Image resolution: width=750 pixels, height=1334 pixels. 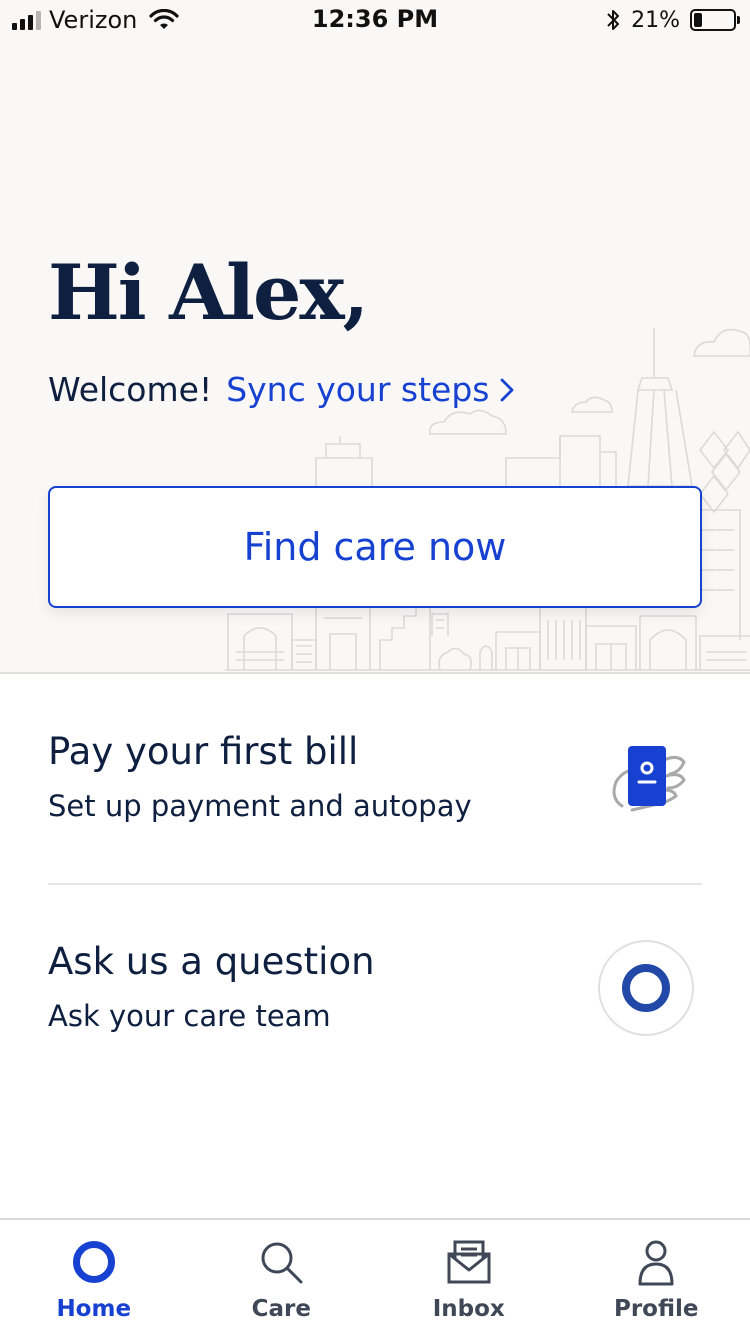 I want to click on search-icon, so click(x=282, y=1263).